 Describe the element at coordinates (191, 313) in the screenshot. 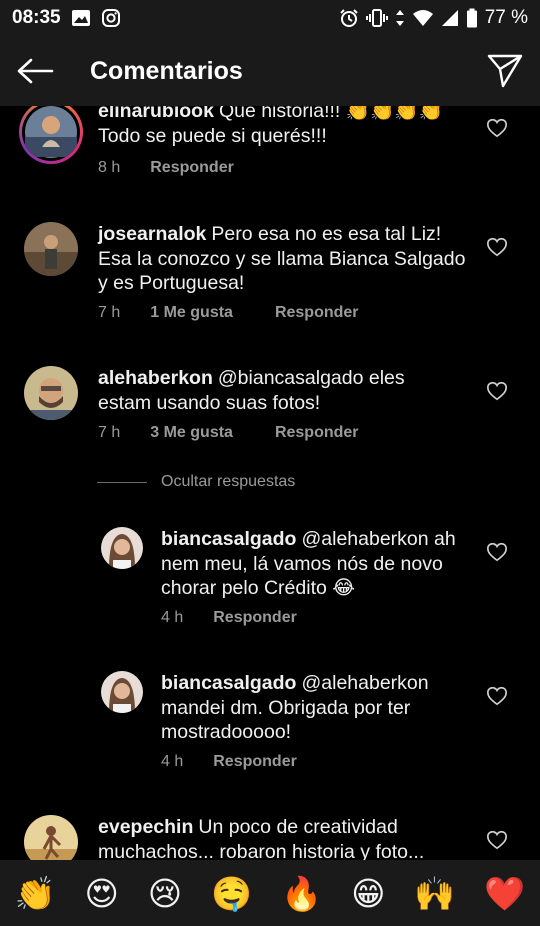

I see `comment-likes: 1 Me gusta` at that location.